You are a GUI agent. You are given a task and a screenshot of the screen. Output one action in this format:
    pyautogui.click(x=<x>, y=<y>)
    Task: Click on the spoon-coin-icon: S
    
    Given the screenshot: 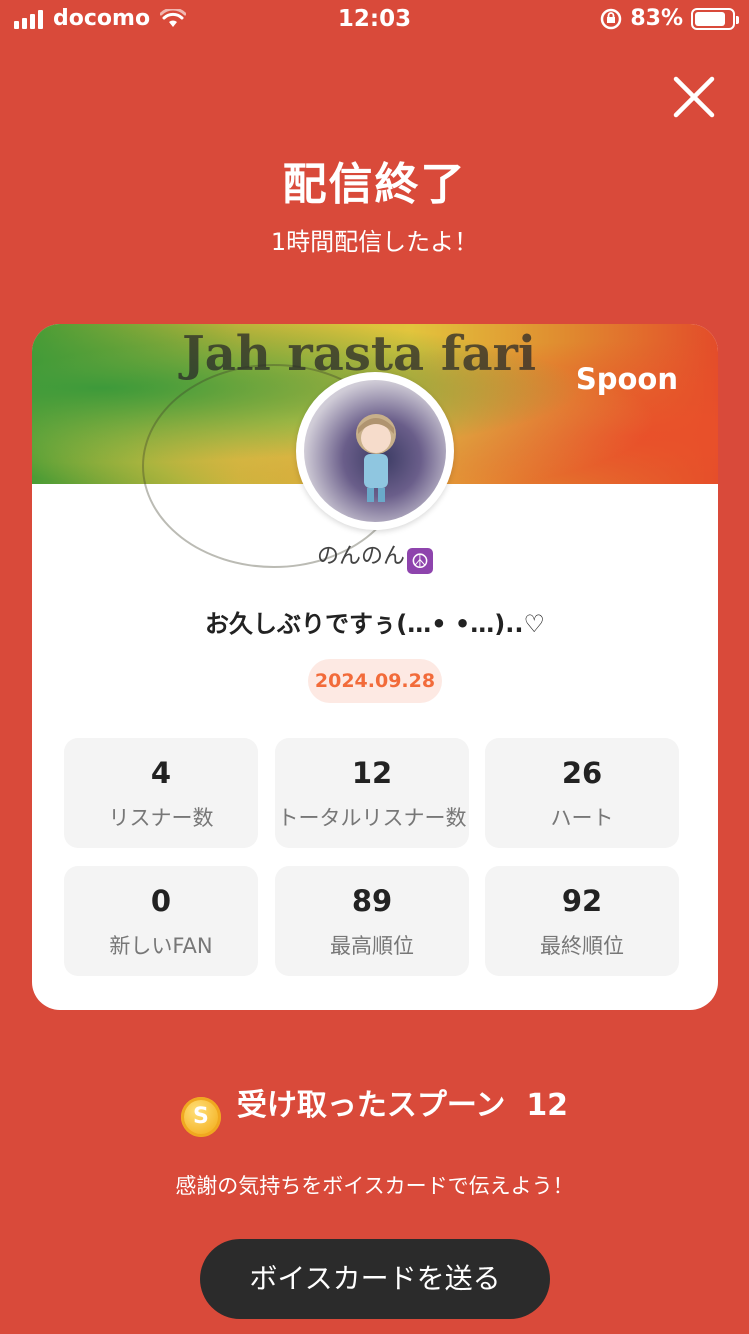 What is the action you would take?
    pyautogui.click(x=200, y=1117)
    